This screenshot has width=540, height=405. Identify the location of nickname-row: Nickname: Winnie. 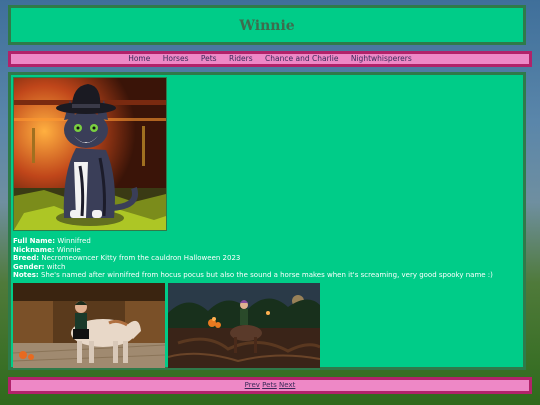
(268, 250).